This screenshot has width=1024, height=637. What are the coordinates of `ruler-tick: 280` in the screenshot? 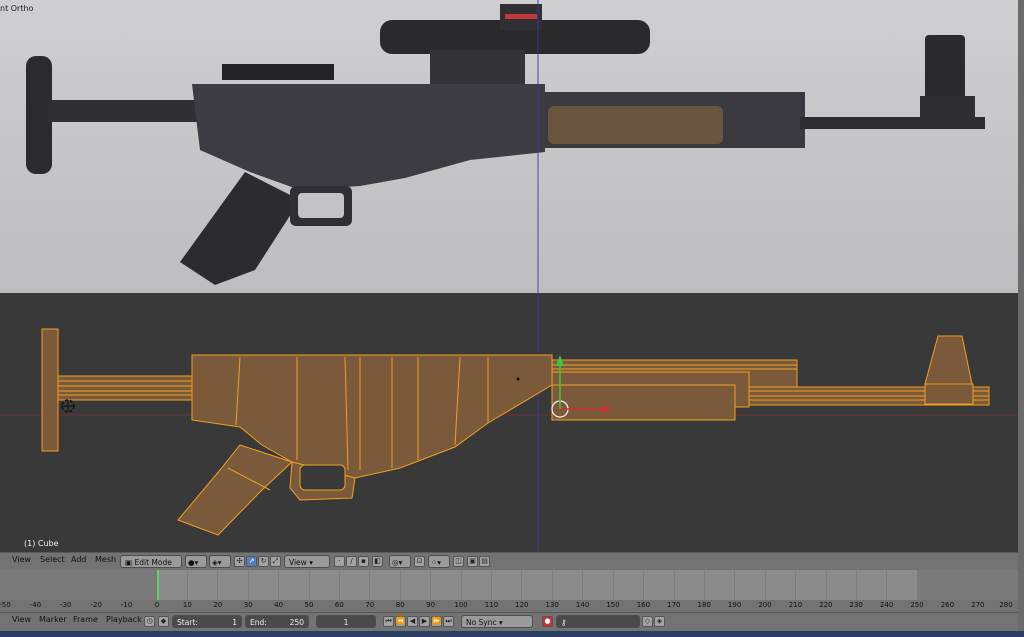 It's located at (1006, 605).